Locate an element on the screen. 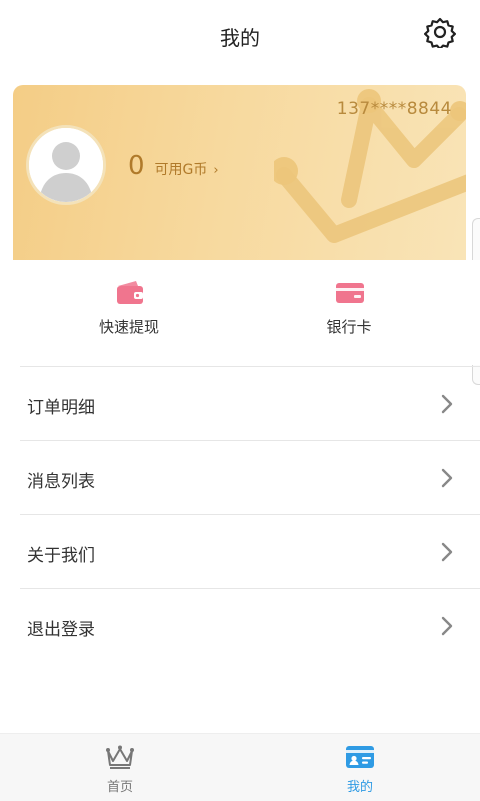 Image resolution: width=480 pixels, height=801 pixels. bottom-tab-bar: 首页 我的 is located at coordinates (240, 767).